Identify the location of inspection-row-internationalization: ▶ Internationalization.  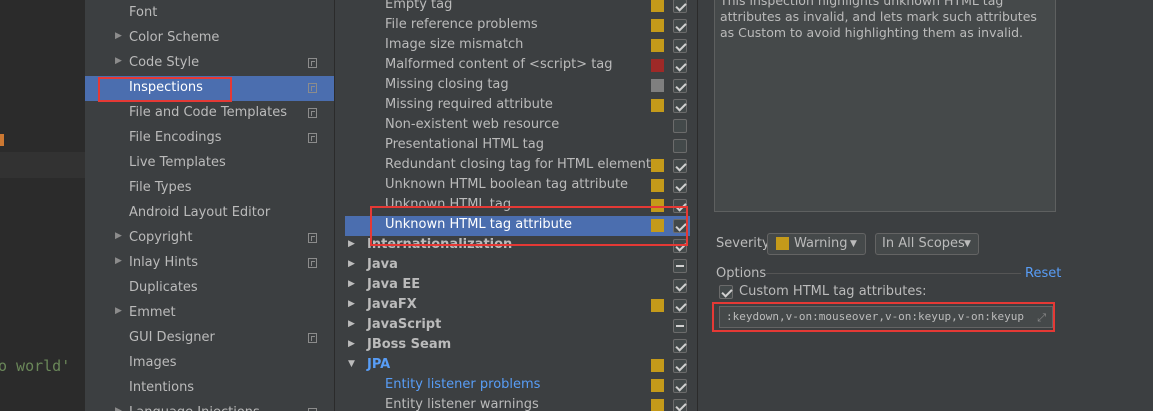
(517, 246).